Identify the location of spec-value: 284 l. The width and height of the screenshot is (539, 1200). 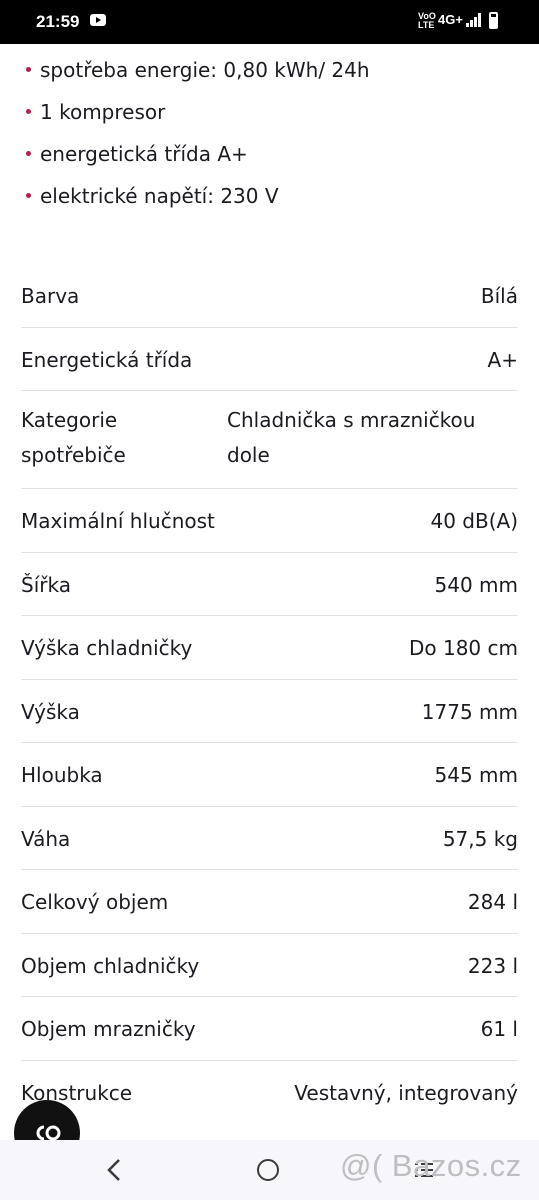
(492, 902).